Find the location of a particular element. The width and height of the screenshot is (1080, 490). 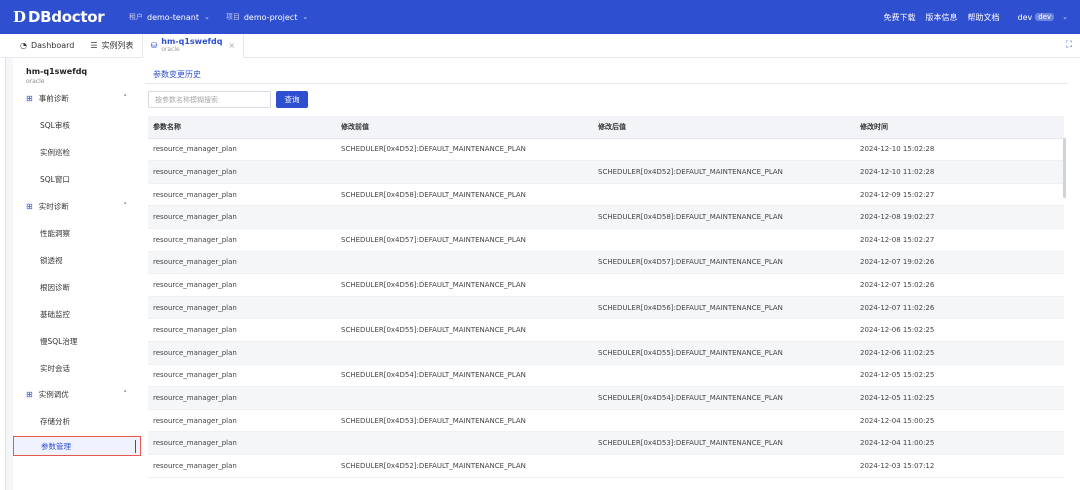

free-download-link: 免费下载 is located at coordinates (899, 17).